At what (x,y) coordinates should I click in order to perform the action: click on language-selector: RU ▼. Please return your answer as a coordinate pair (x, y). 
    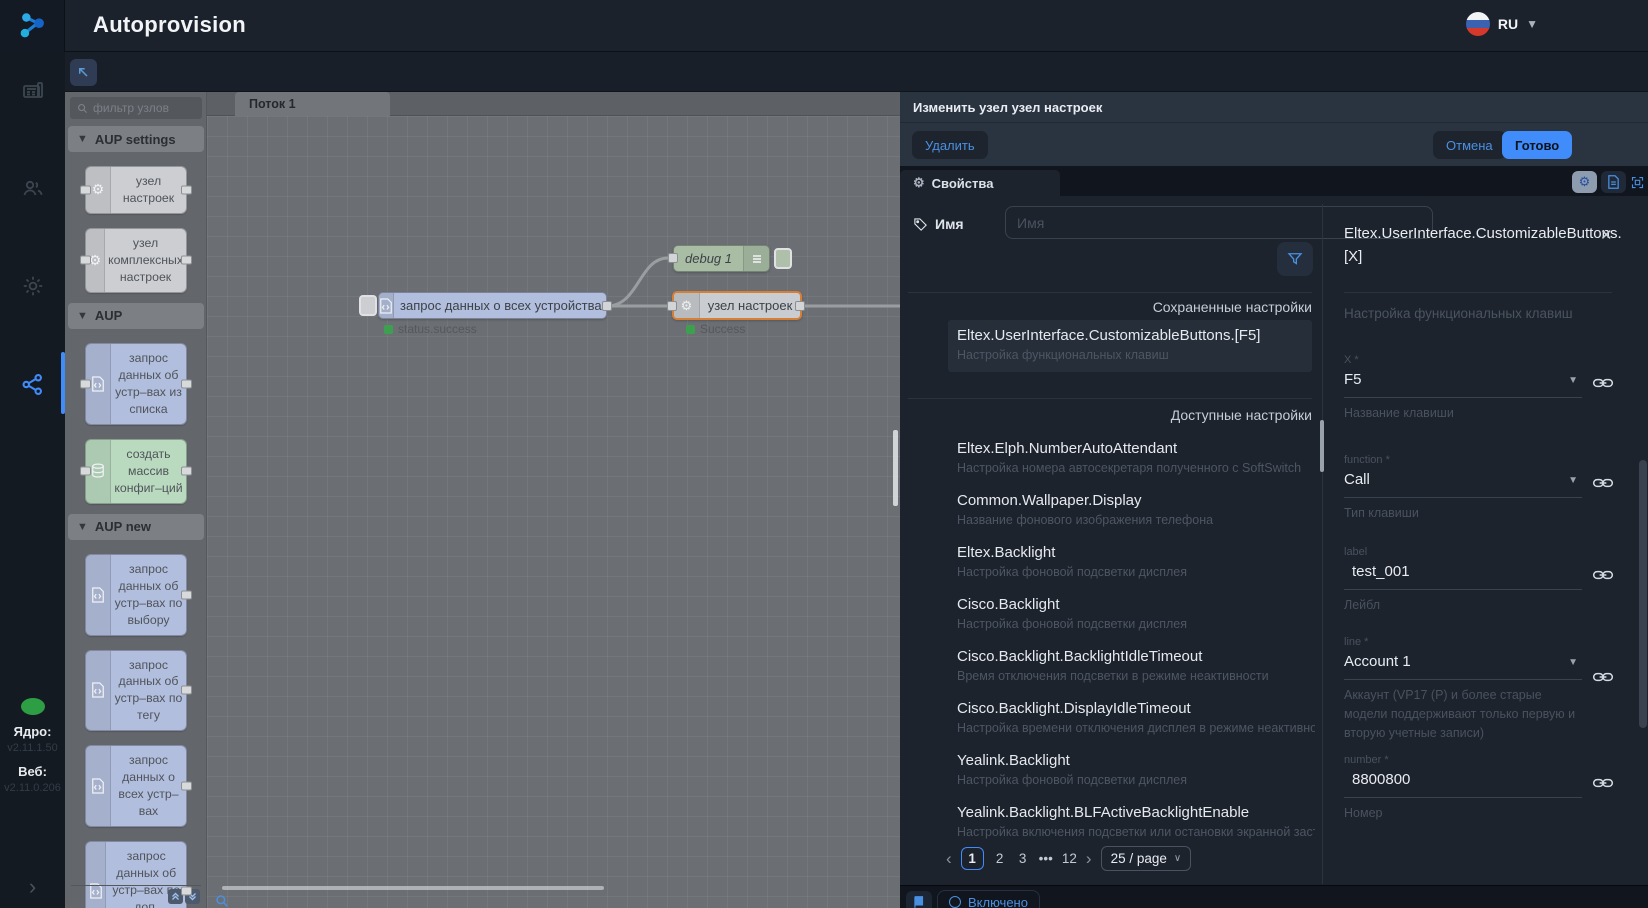
    Looking at the image, I should click on (1501, 24).